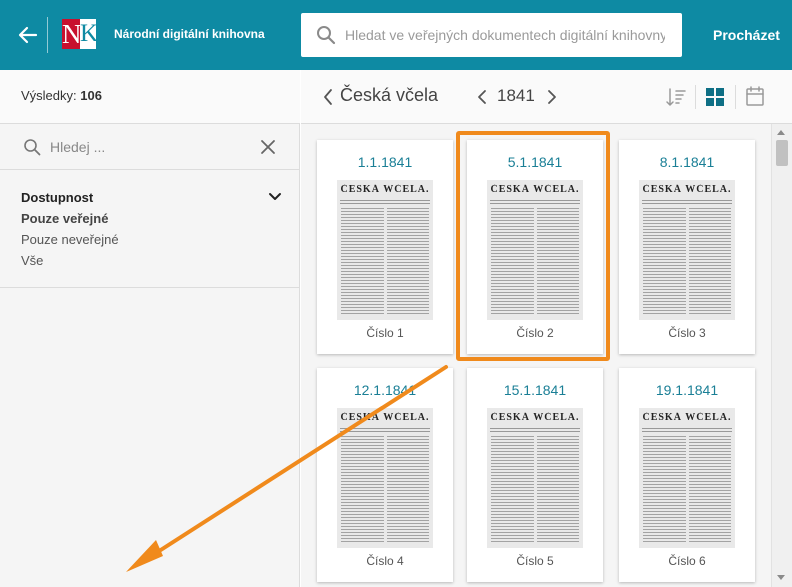  I want to click on sidebar-search-input, so click(147, 147).